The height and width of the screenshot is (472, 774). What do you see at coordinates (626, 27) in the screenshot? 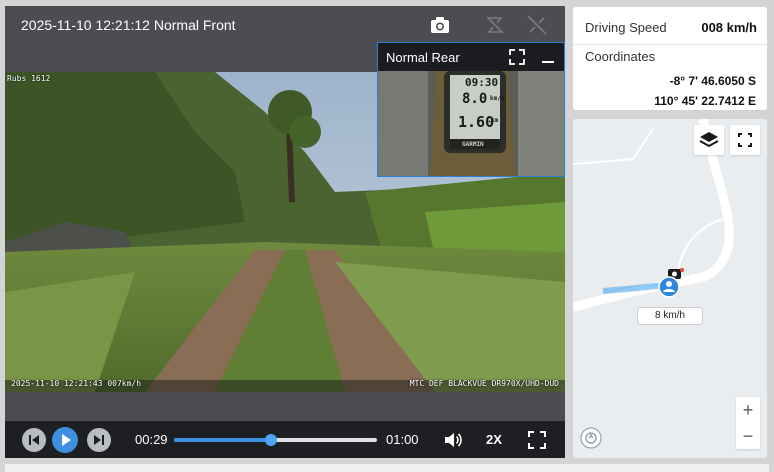
I see `speed-label: Driving Speed` at bounding box center [626, 27].